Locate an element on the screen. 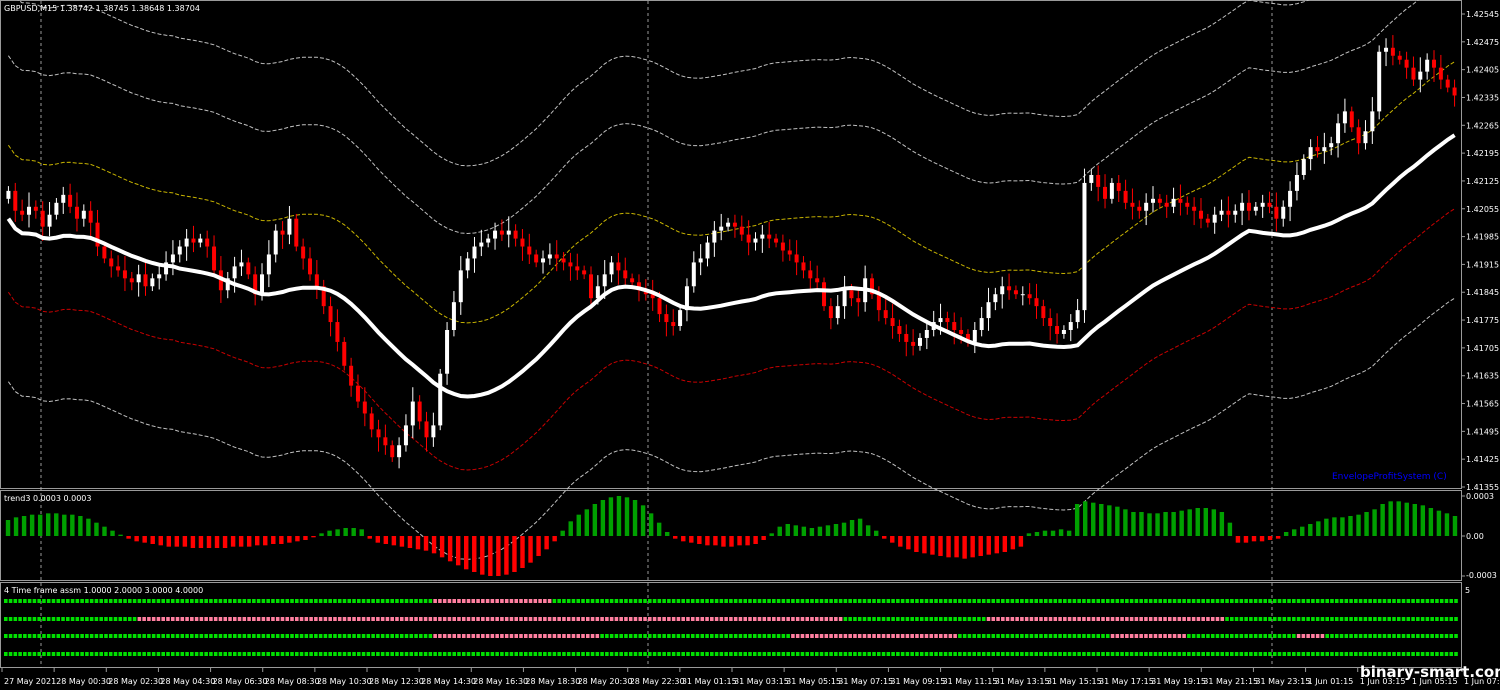 This screenshot has width=1500, height=690. time-tick-label: 31 May 01:15 is located at coordinates (709, 681).